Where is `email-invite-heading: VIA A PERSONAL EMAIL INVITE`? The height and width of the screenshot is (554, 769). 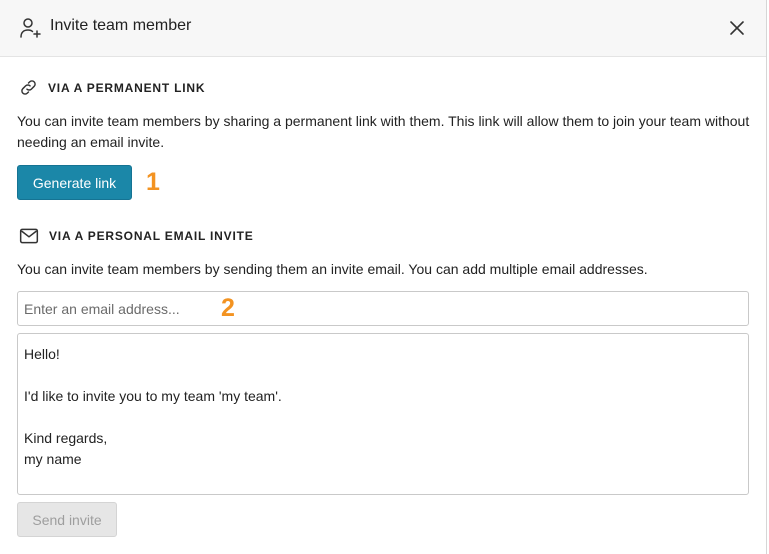 email-invite-heading: VIA A PERSONAL EMAIL INVITE is located at coordinates (136, 236).